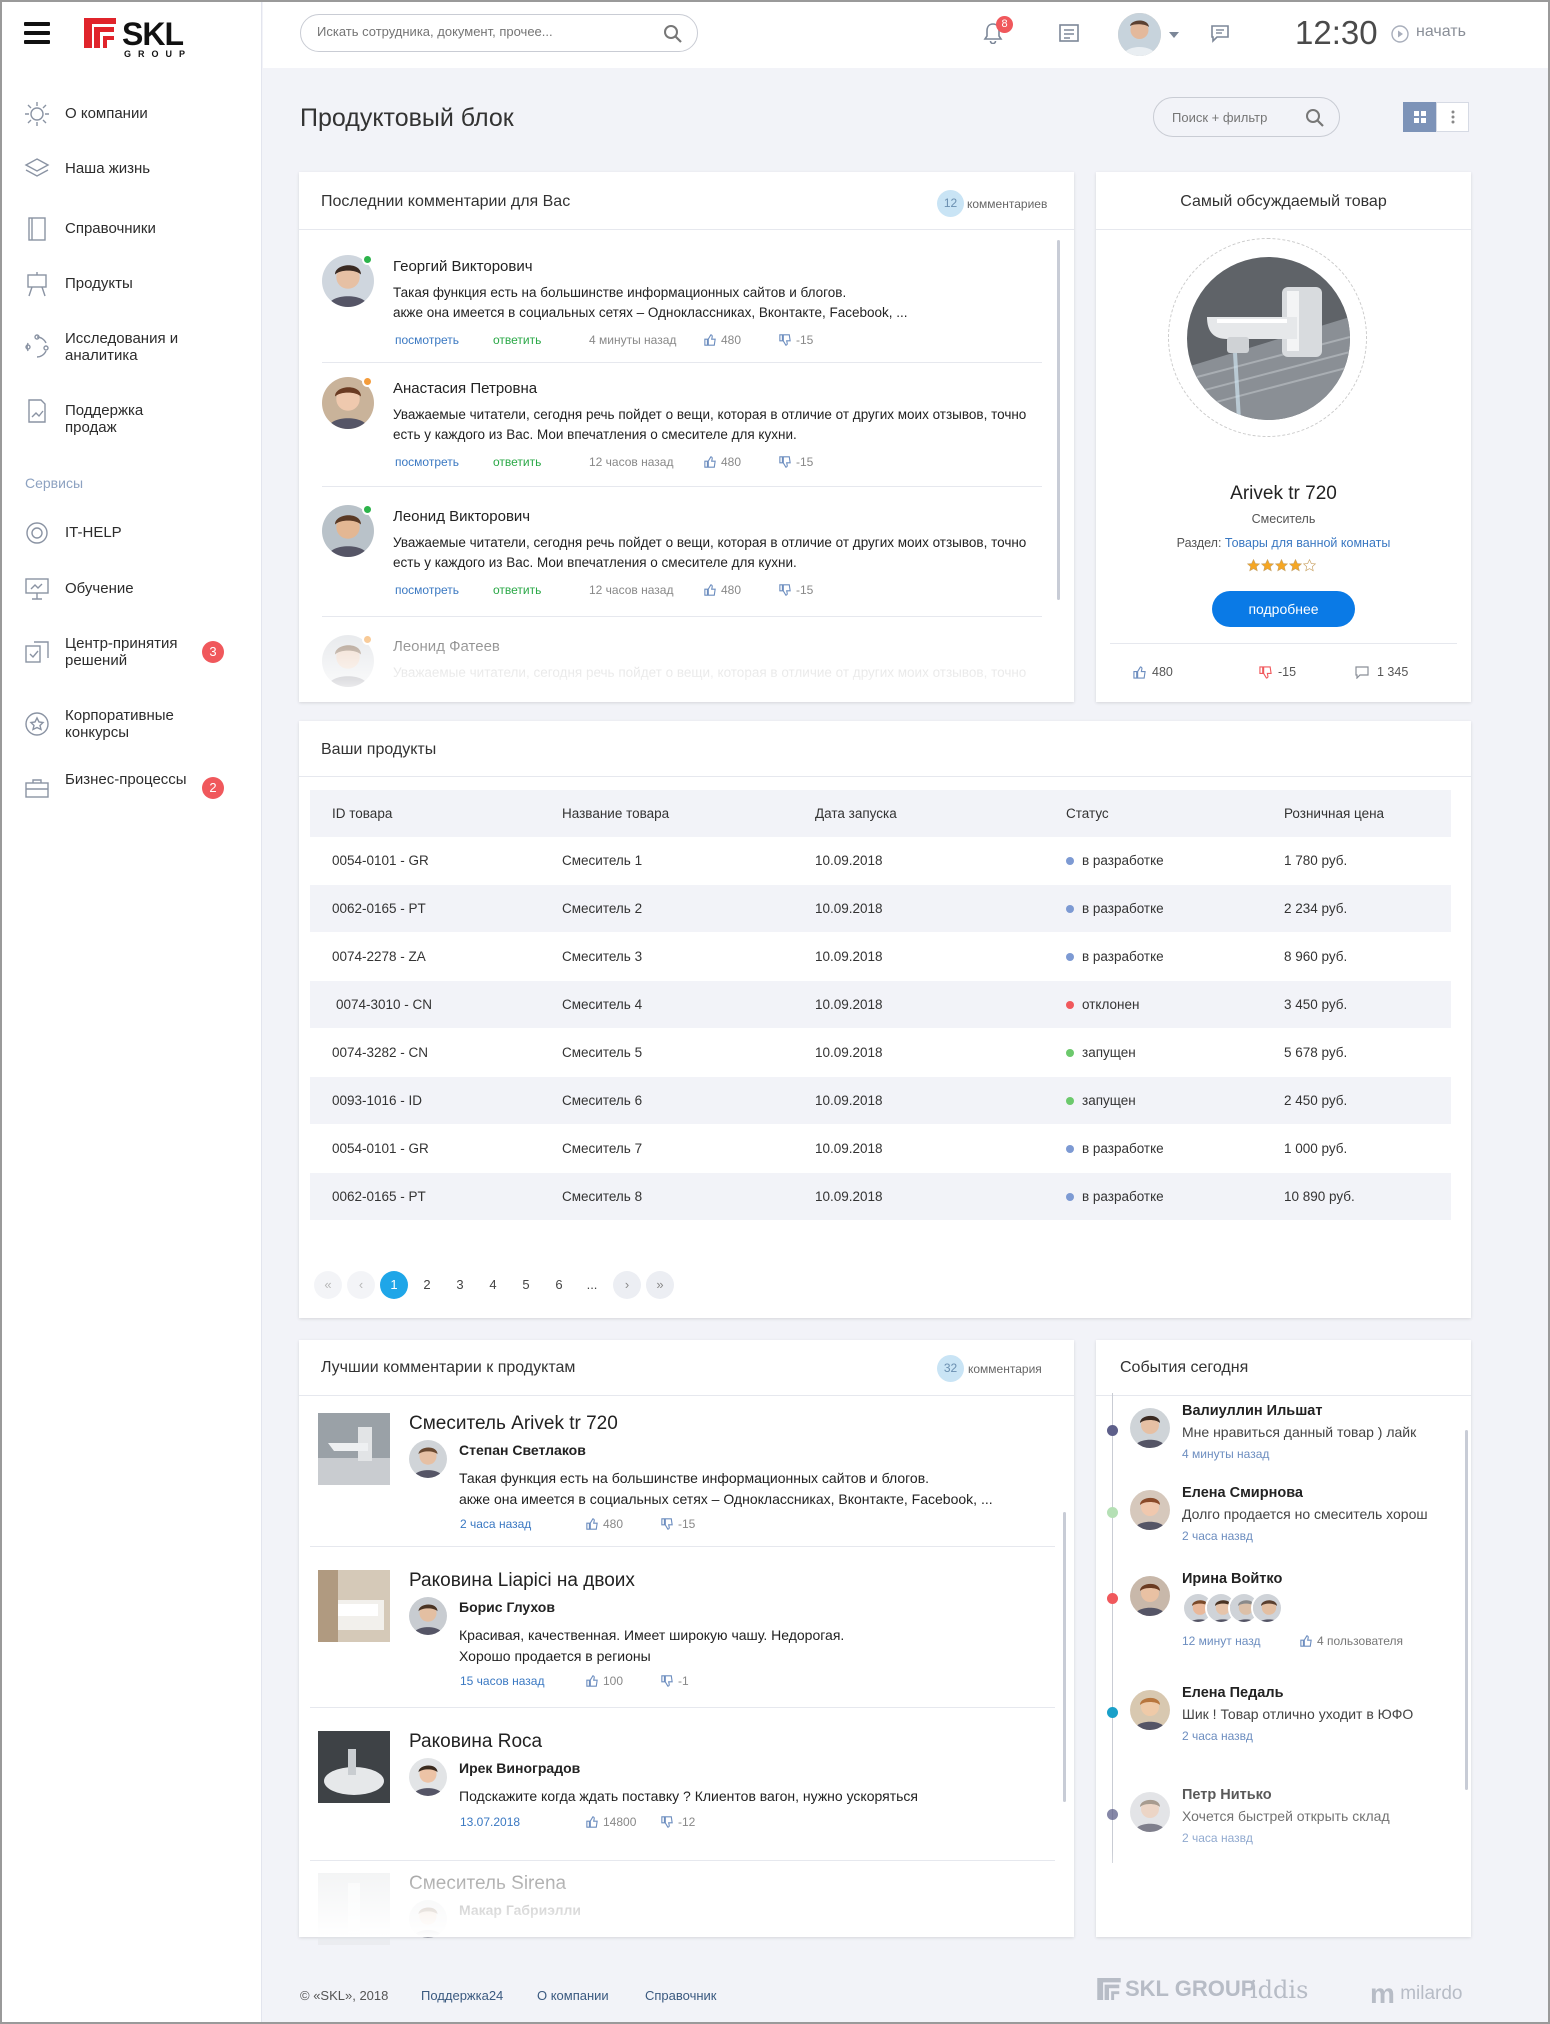  What do you see at coordinates (1351, 1641) in the screenshot?
I see `event-likes: 4 пользователя` at bounding box center [1351, 1641].